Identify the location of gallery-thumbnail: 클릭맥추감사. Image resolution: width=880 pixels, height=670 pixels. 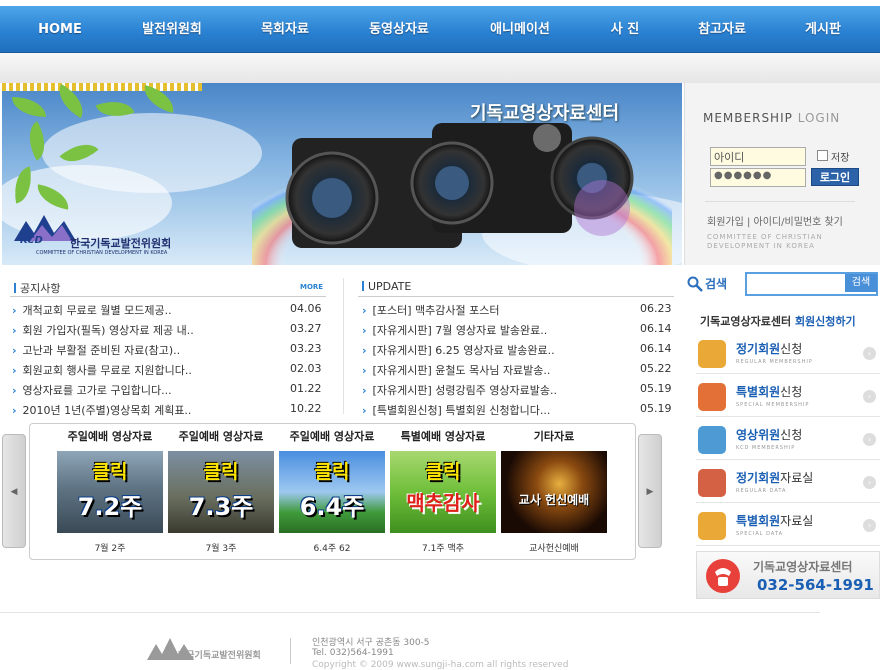
(443, 492).